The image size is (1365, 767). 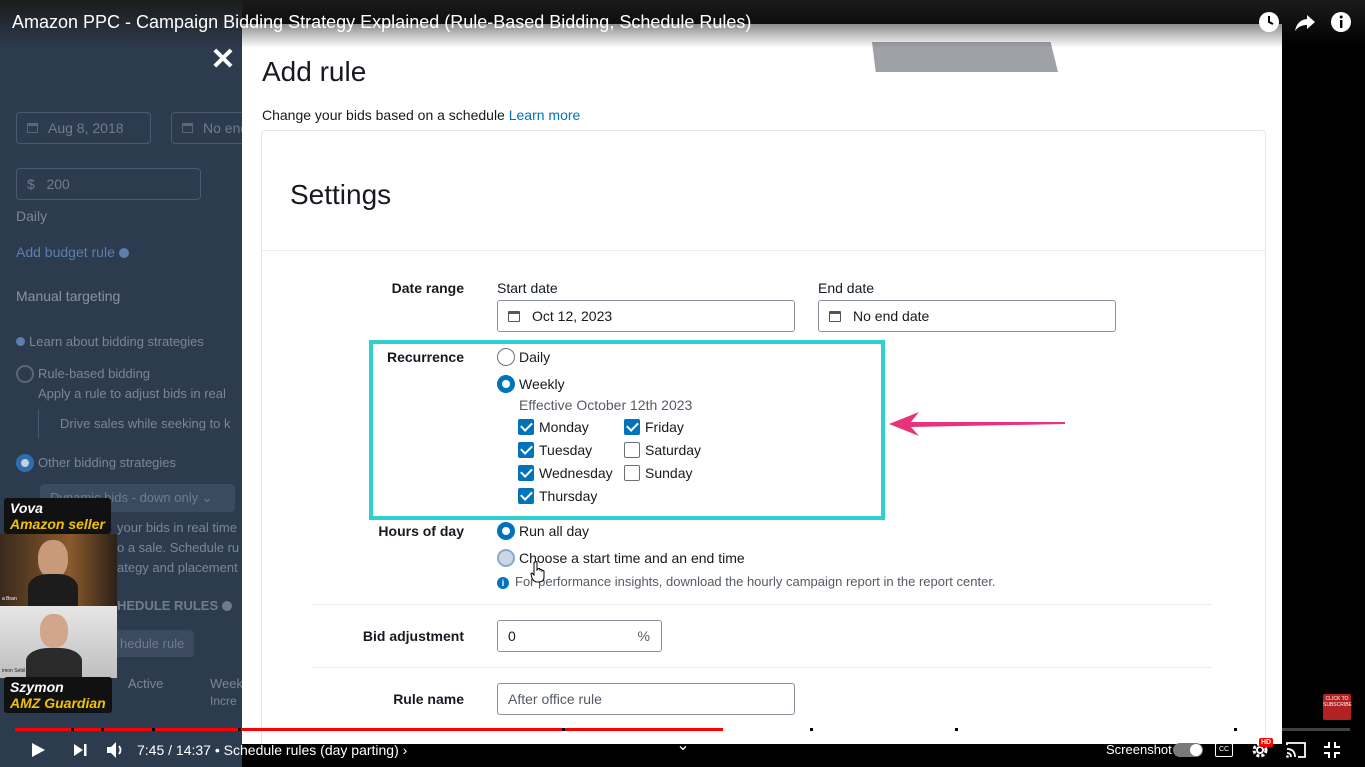 I want to click on bg-other-bidding: Other bidding strategies, so click(x=107, y=462).